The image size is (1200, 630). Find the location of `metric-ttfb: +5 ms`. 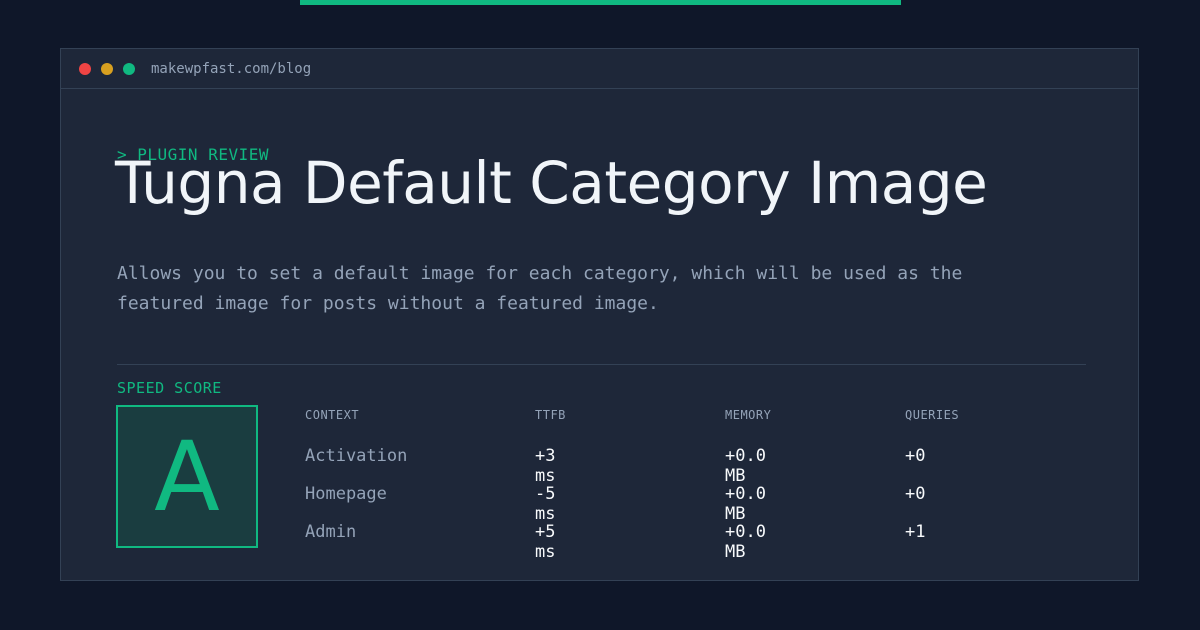

metric-ttfb: +5 ms is located at coordinates (545, 542).